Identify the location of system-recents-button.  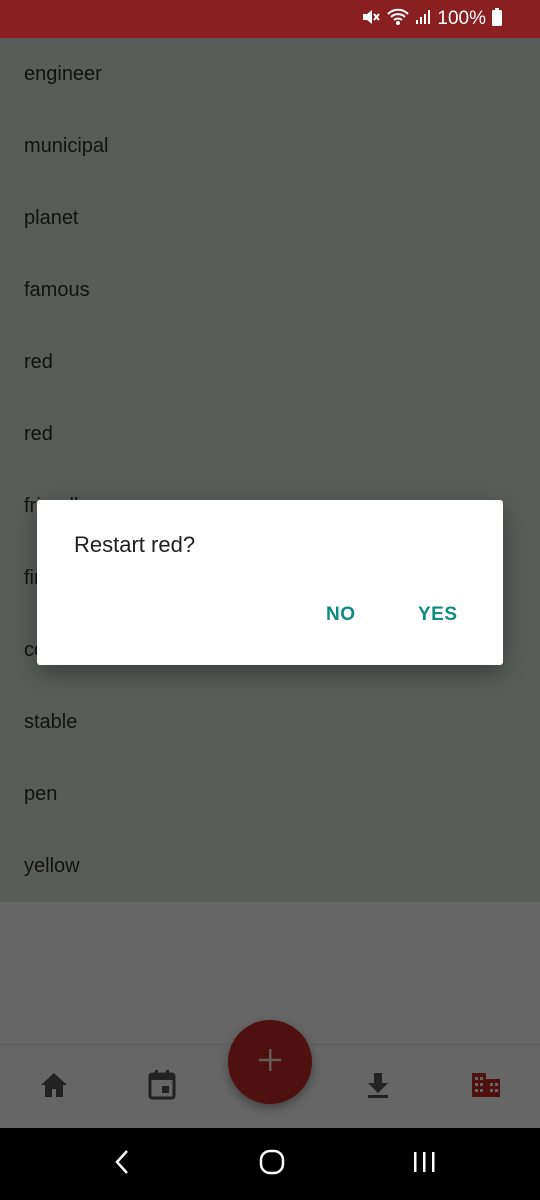
(424, 1164).